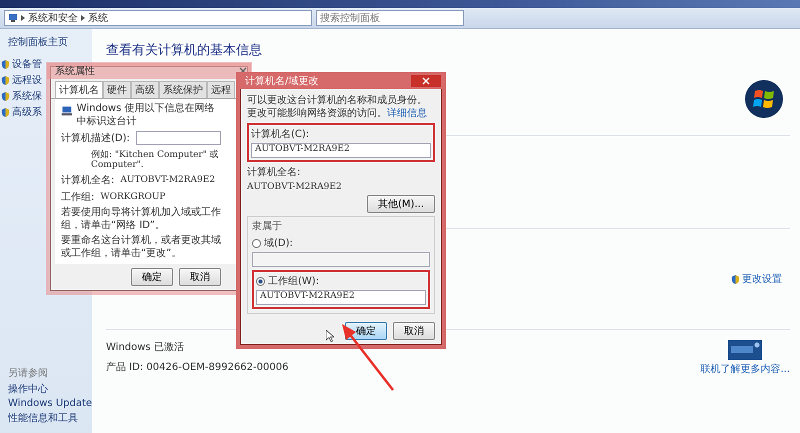  I want to click on breadcrumb-item: 系统, so click(98, 18).